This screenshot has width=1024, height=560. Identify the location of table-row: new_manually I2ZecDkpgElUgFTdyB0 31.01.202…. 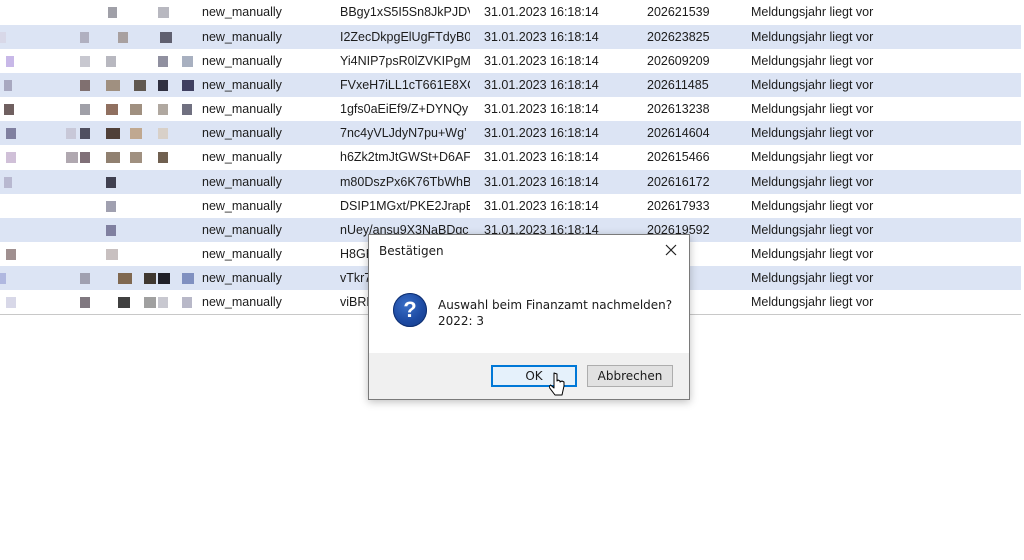
(510, 37).